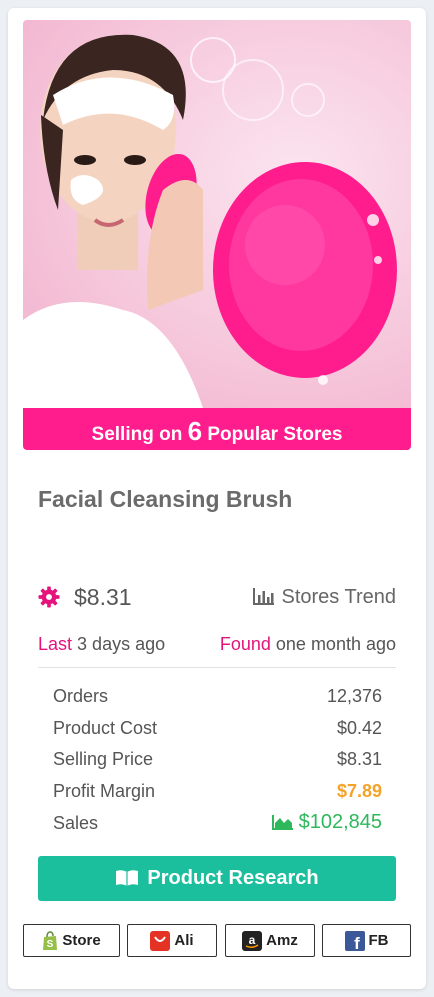 This screenshot has height=997, width=434. Describe the element at coordinates (217, 599) in the screenshot. I see `price-row: $8.31 Stores Trend` at that location.